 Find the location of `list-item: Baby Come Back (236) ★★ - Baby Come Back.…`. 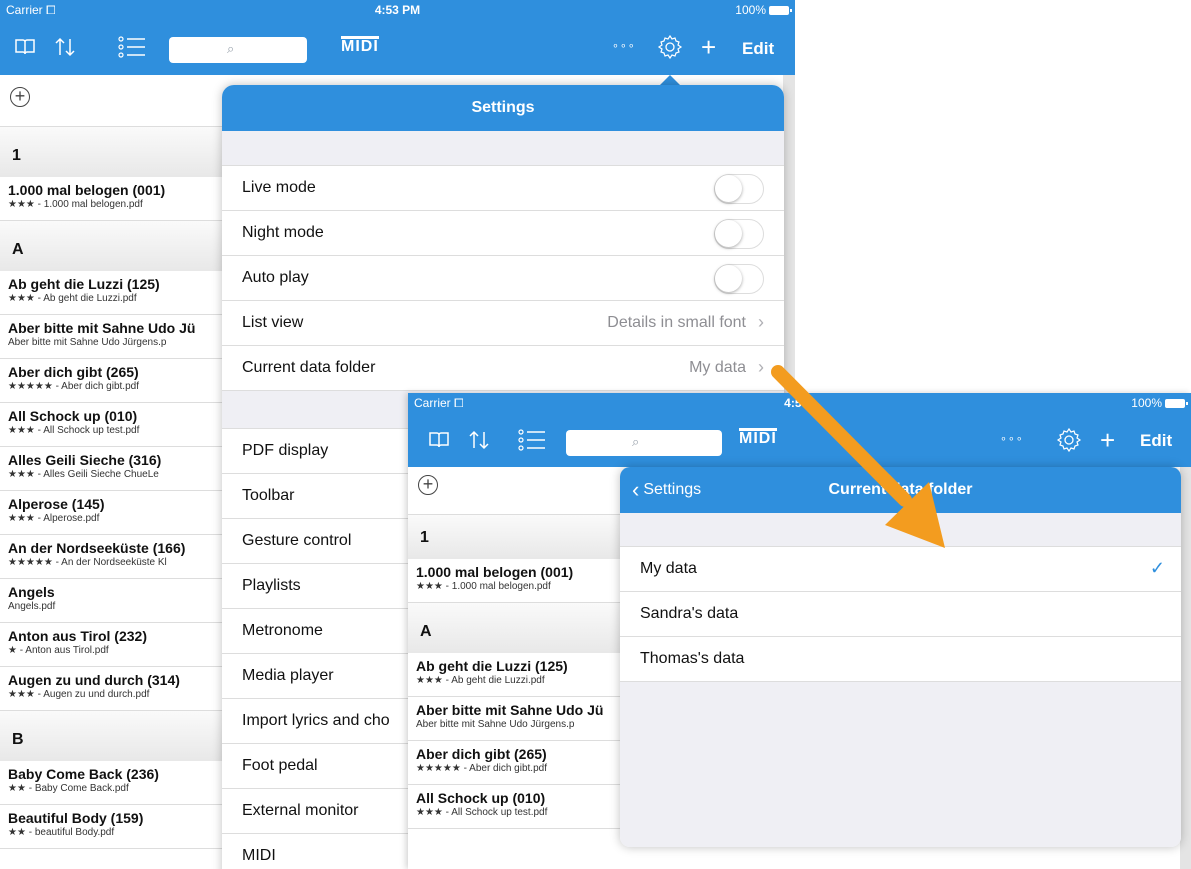

list-item: Baby Come Back (236) ★★ - Baby Come Back.… is located at coordinates (112, 783).